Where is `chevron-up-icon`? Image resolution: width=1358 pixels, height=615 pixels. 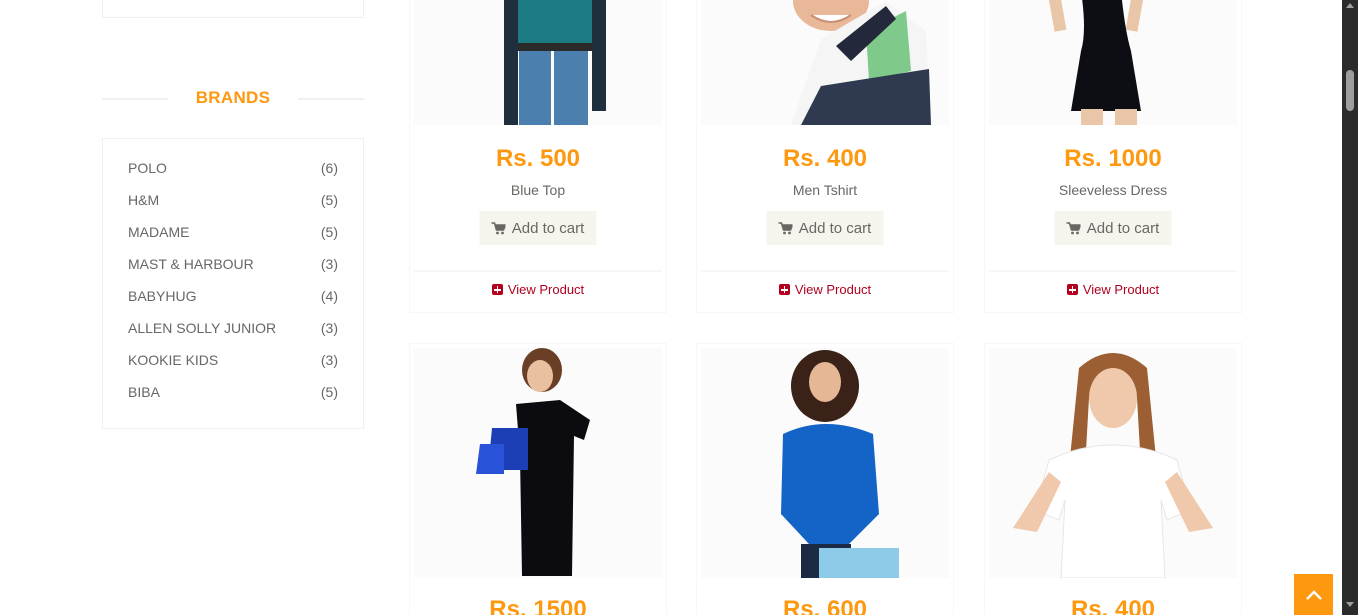
chevron-up-icon is located at coordinates (1313, 594).